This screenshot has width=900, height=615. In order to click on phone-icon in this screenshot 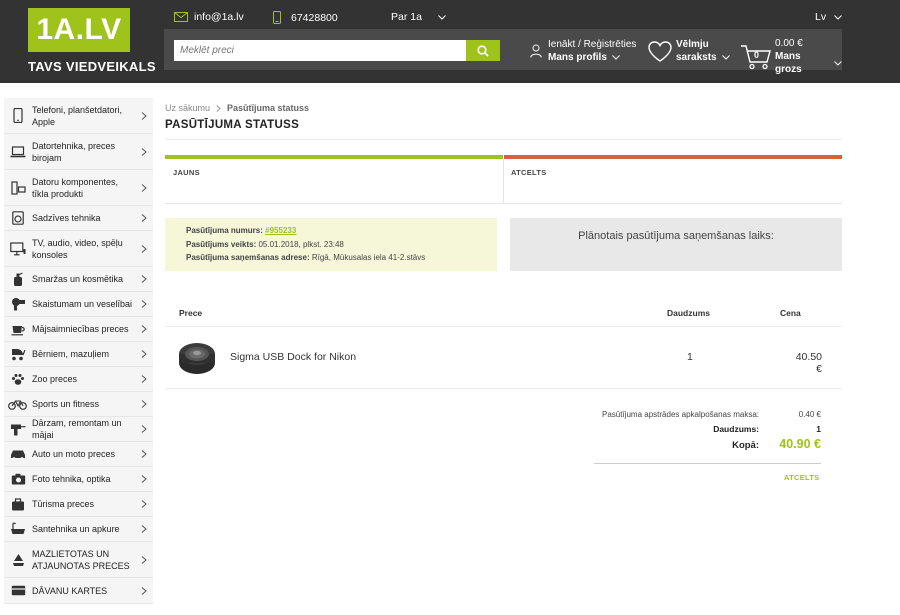, I will do `click(18, 116)`.